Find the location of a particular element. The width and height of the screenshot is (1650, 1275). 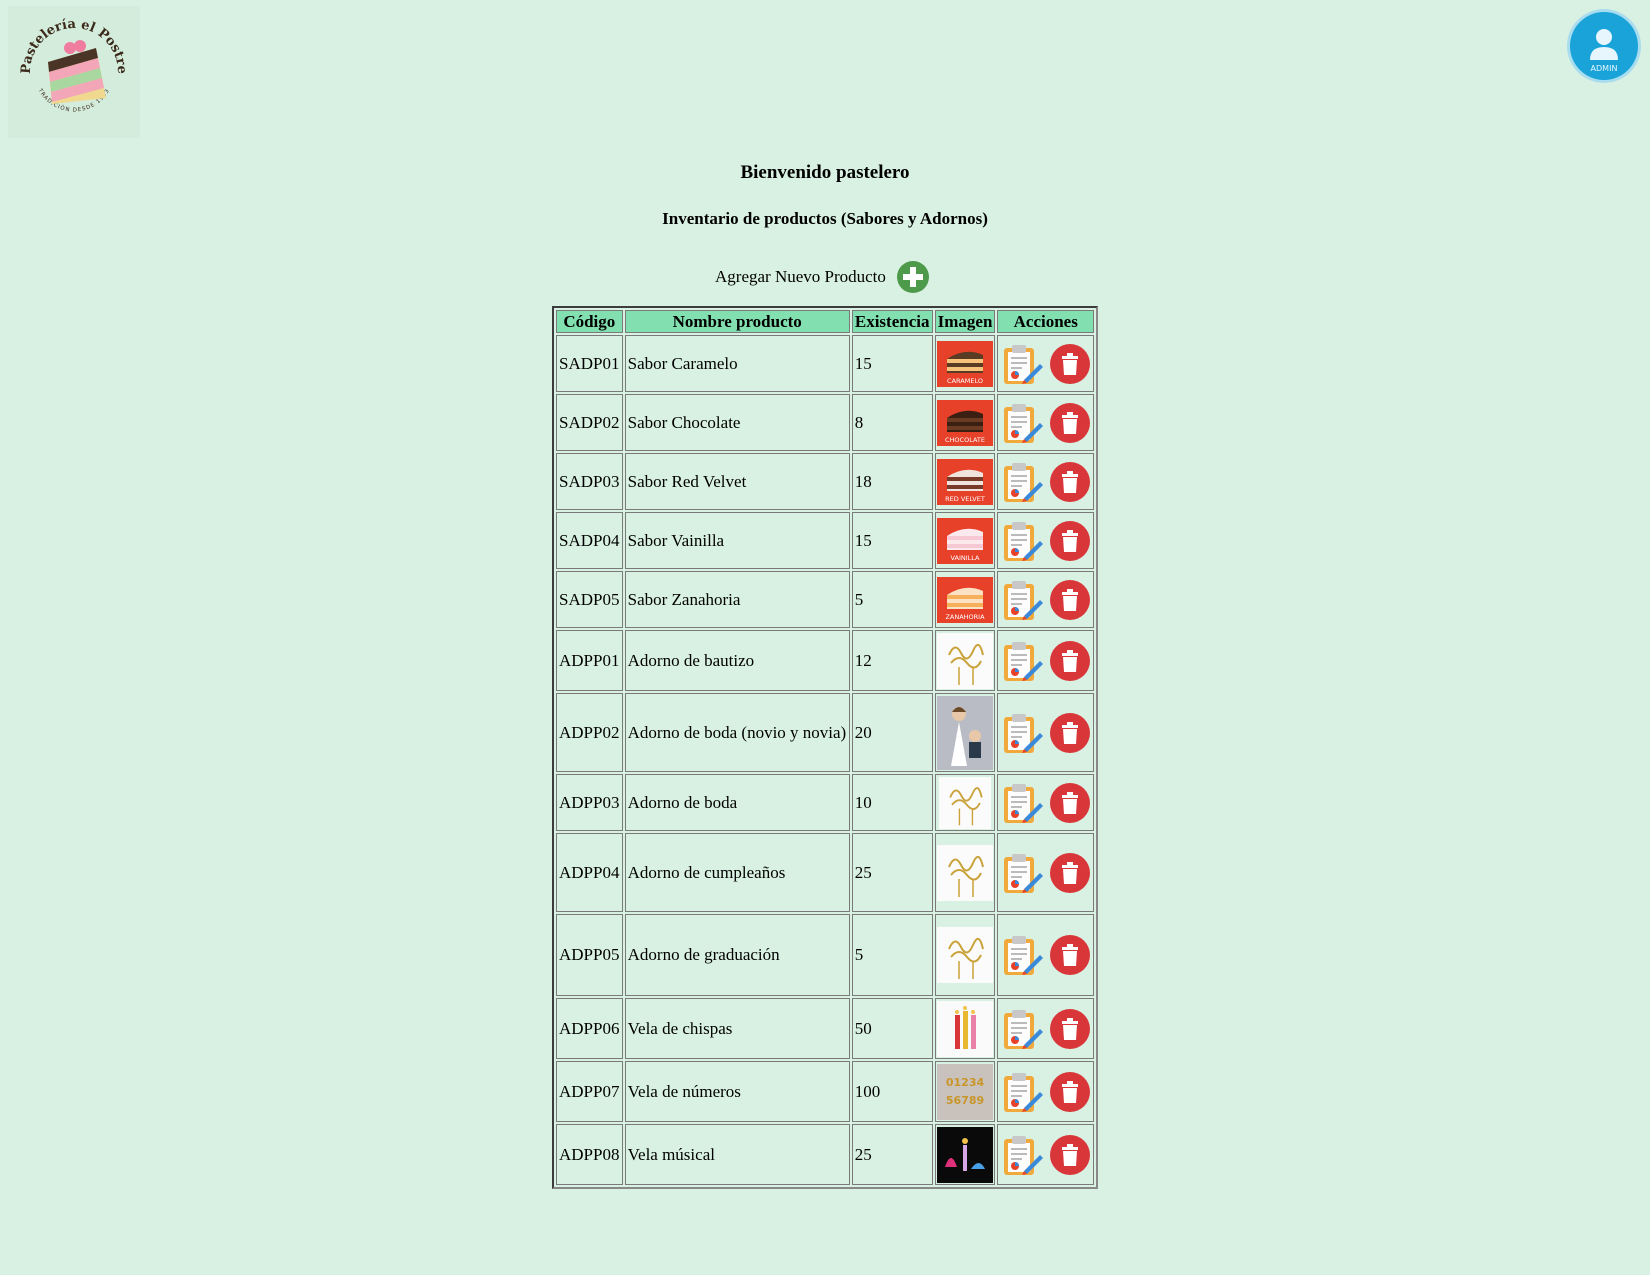

product-image: RED VELVET is located at coordinates (965, 481).